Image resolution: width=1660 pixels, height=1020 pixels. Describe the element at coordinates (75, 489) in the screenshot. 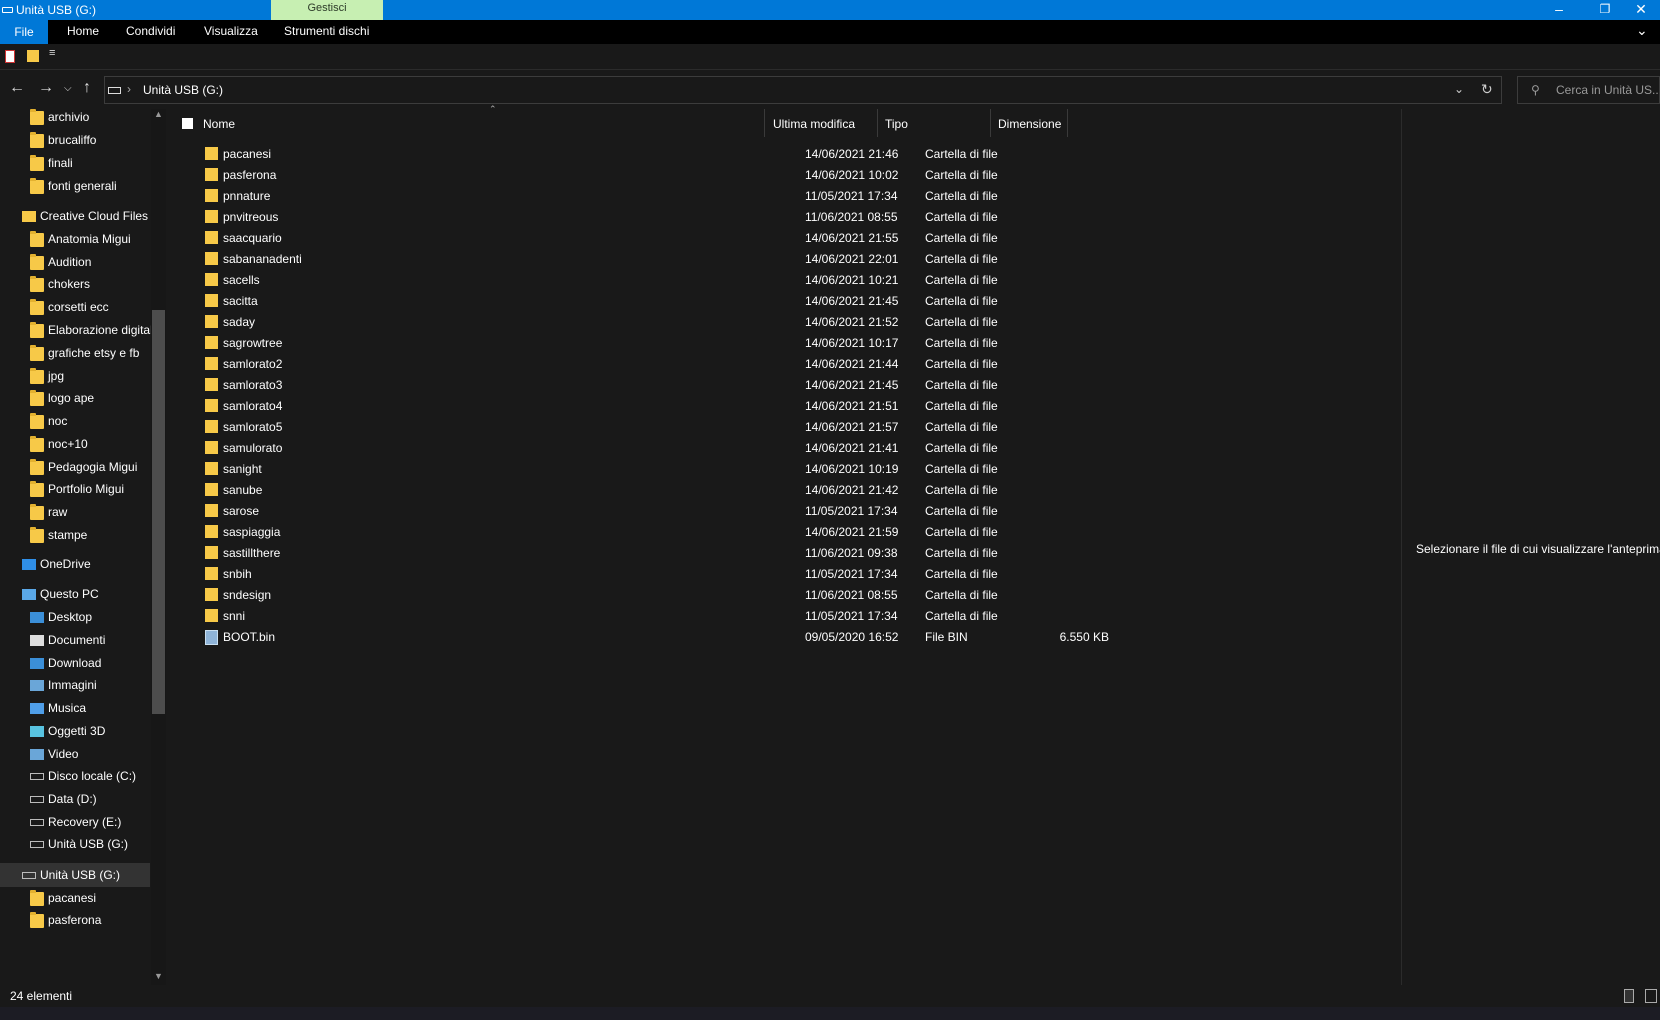

I see `sidebar-item: Portfolio Migui` at that location.